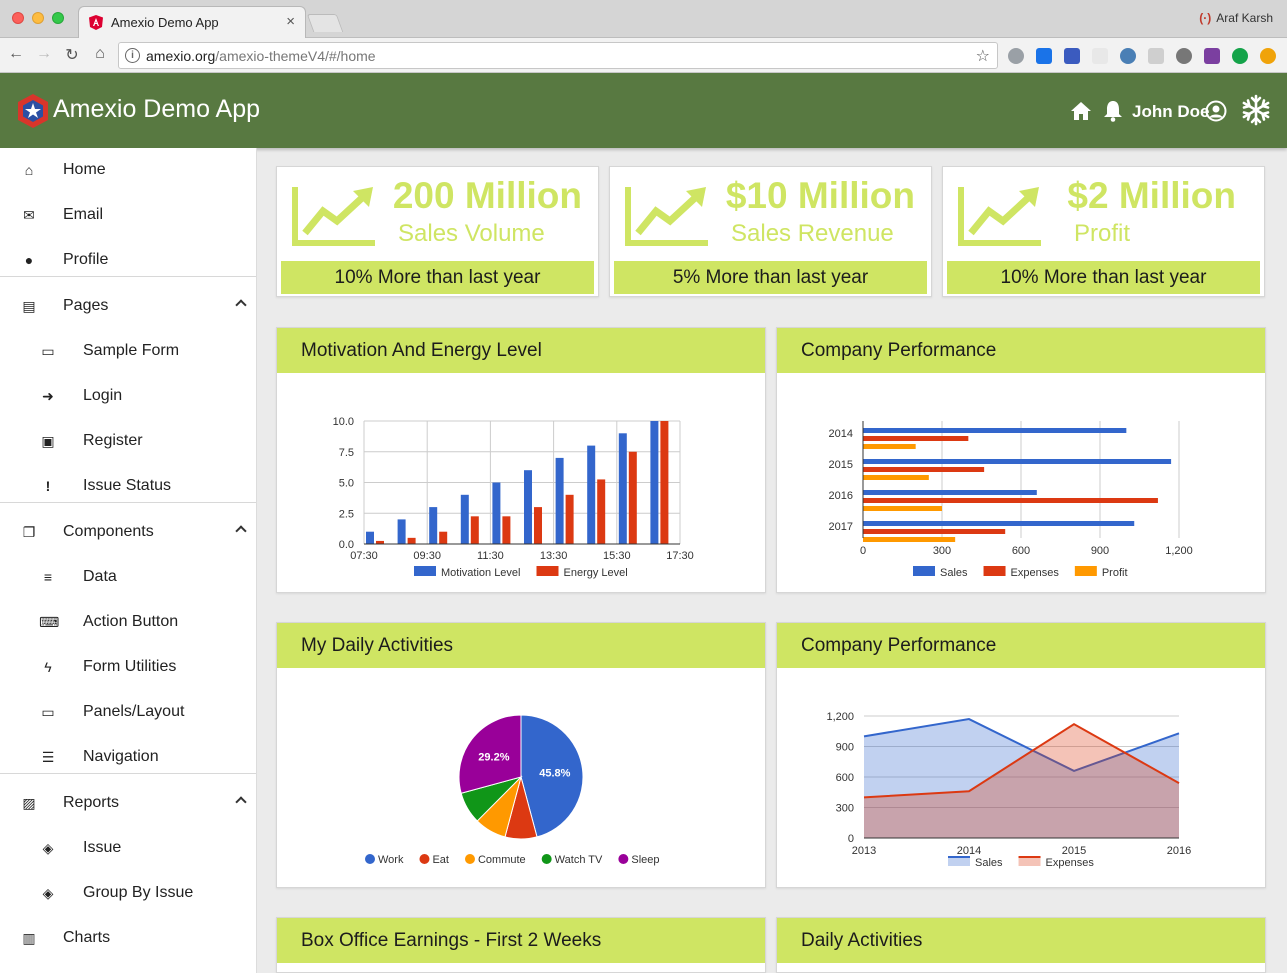 The width and height of the screenshot is (1287, 973). I want to click on sidebar-item-charts: ▥ Charts, so click(128, 938).